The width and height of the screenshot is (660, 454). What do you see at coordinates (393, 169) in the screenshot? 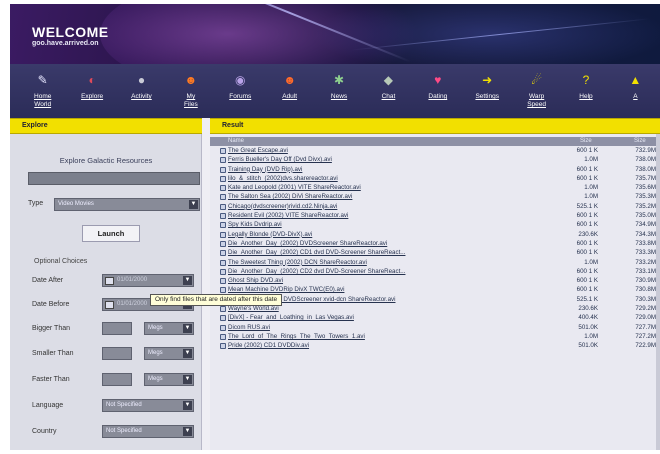
I see `file-name-link: Training Day (DVD Rip).avi` at bounding box center [393, 169].